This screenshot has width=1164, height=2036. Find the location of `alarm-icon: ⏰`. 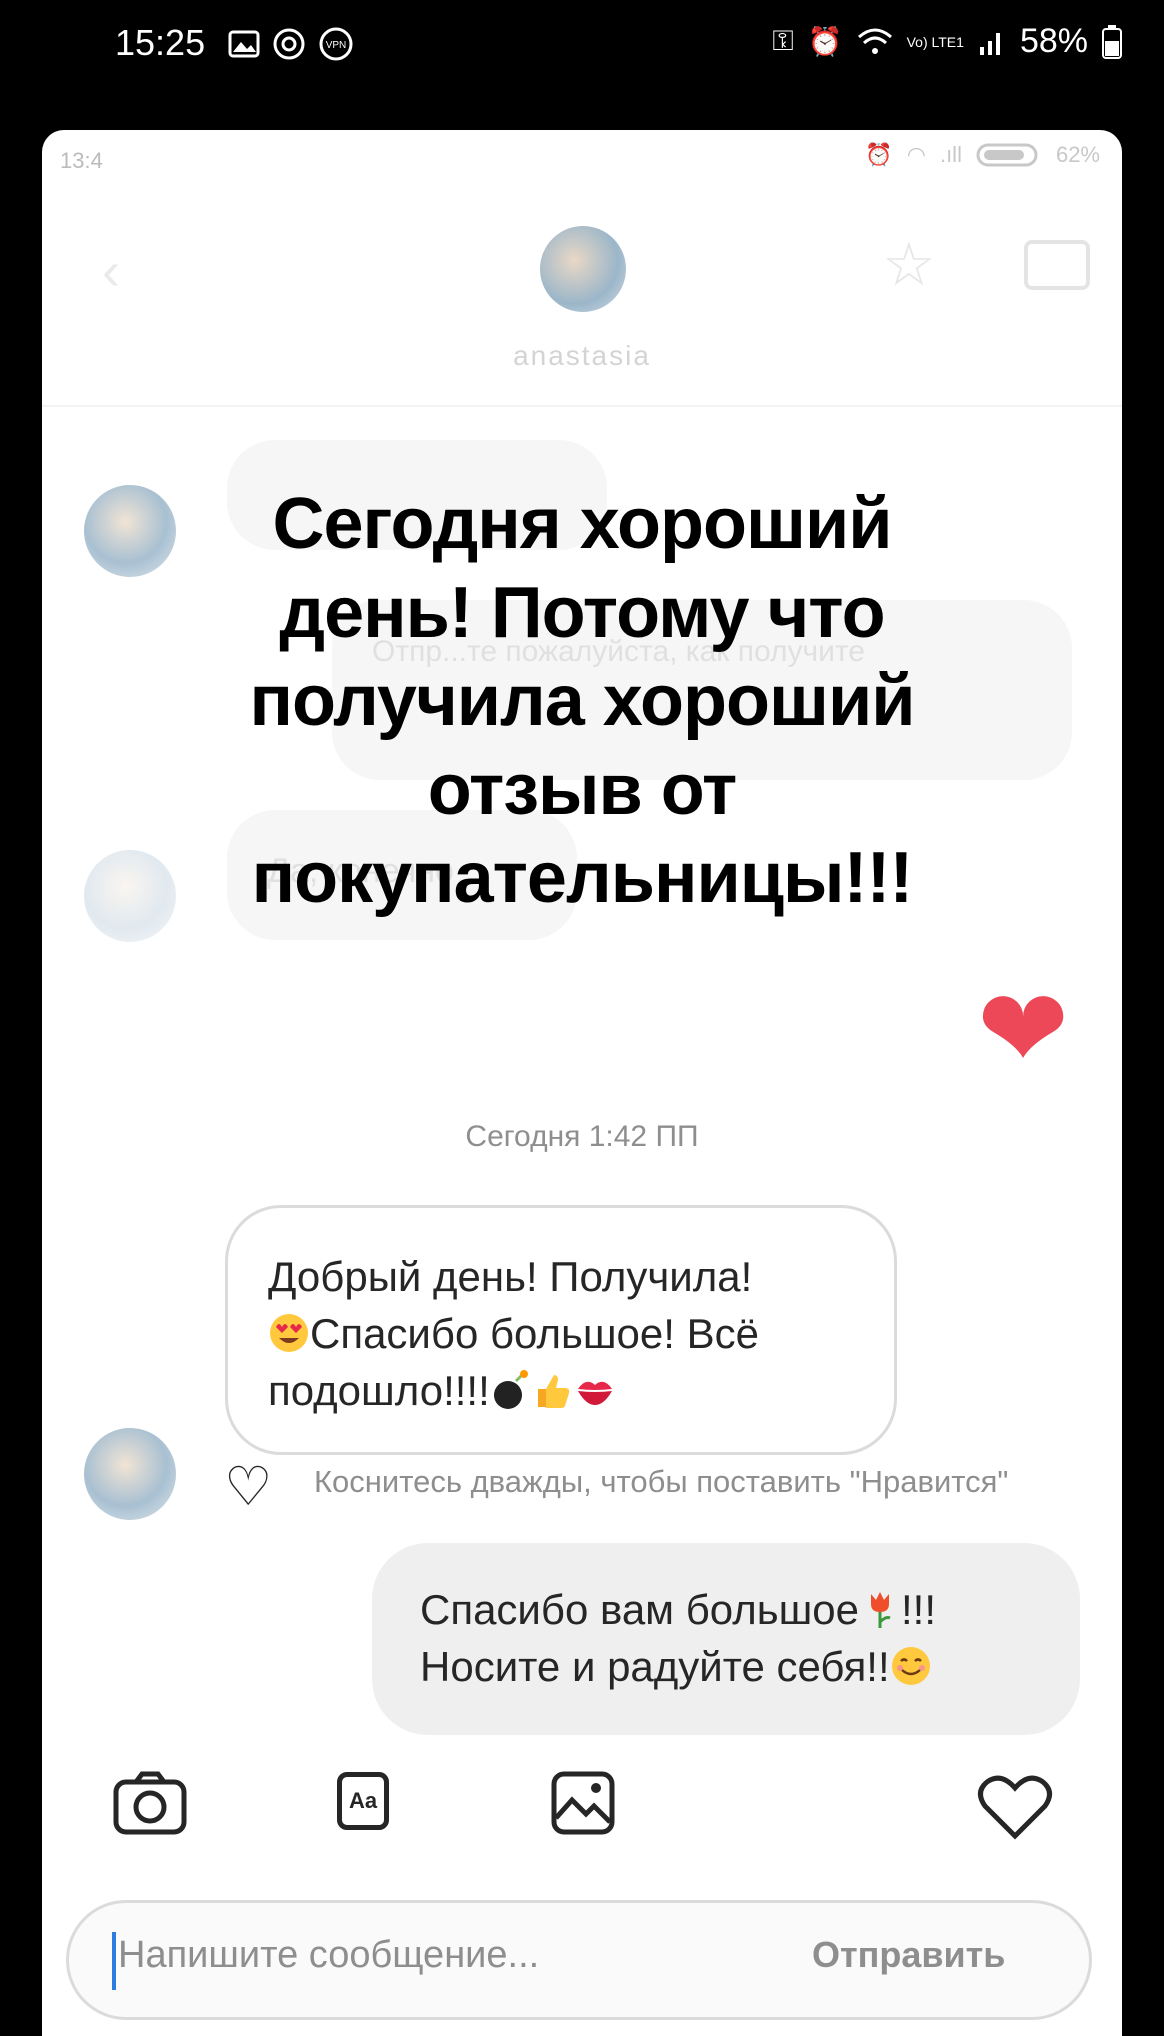

alarm-icon: ⏰ is located at coordinates (825, 41).